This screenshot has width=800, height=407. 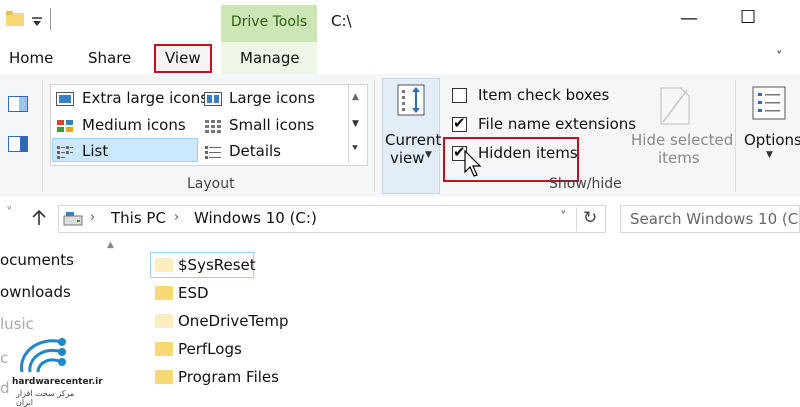 What do you see at coordinates (269, 22) in the screenshot?
I see `drive-tools-label: Drive Tools` at bounding box center [269, 22].